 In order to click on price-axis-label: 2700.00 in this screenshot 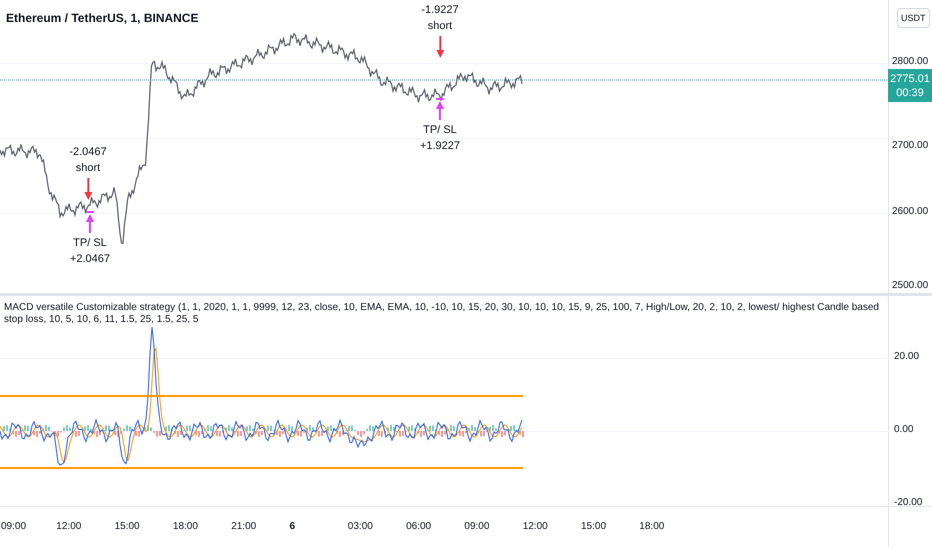, I will do `click(910, 145)`.